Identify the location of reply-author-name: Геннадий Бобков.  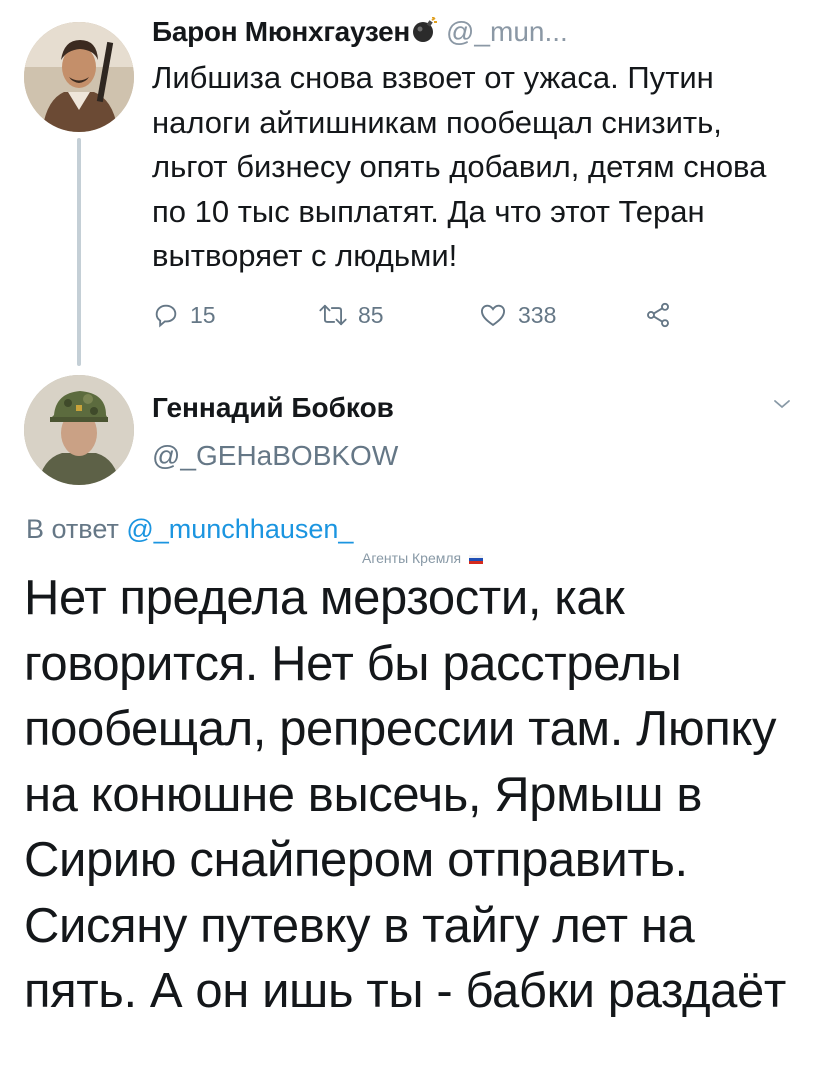
(273, 408).